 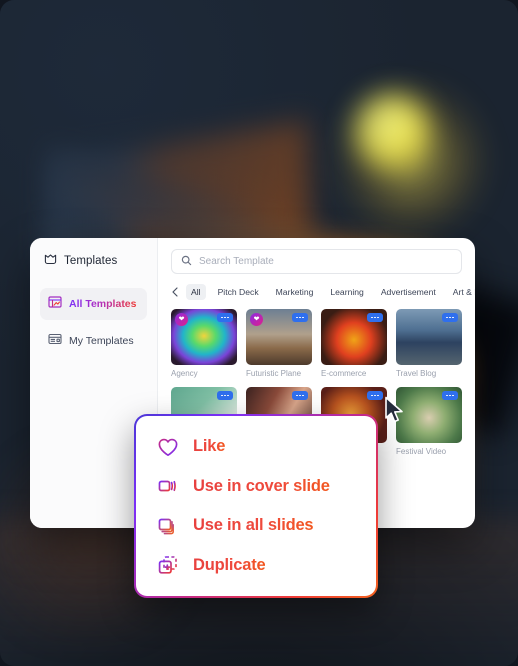 What do you see at coordinates (103, 304) in the screenshot?
I see `sidebar-item-all-templates-label: All Templates` at bounding box center [103, 304].